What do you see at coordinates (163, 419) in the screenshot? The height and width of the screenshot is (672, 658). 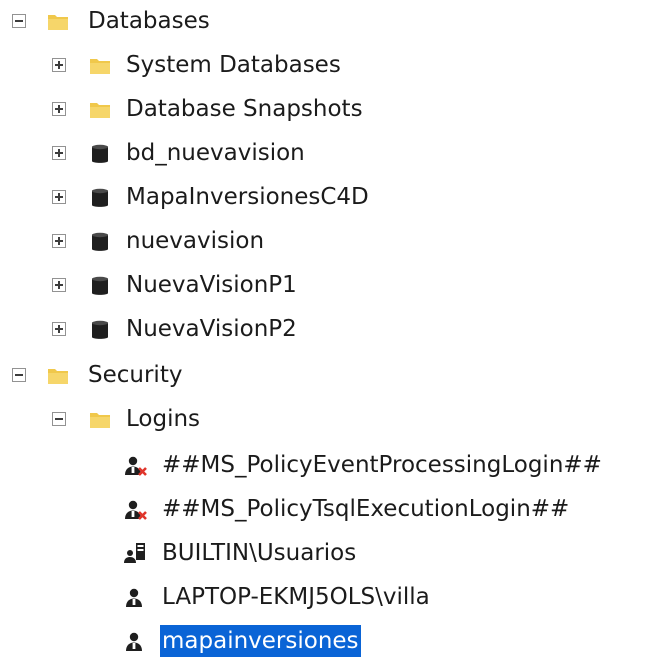 I see `tree-node-label: Logins` at bounding box center [163, 419].